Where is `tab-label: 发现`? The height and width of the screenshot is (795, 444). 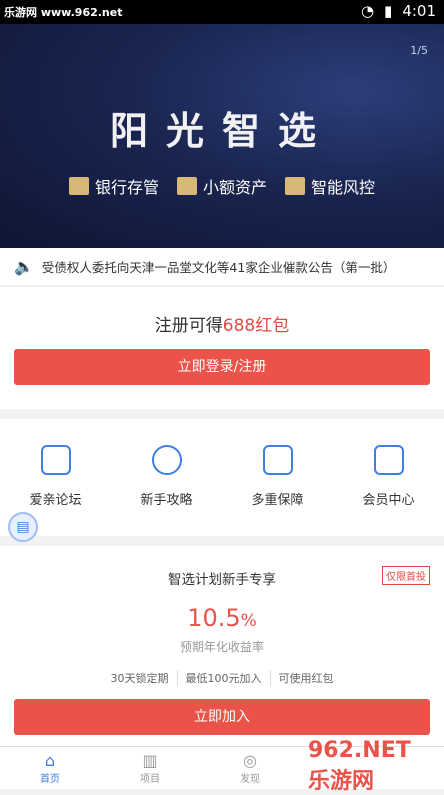
tab-label: 发现 is located at coordinates (250, 779).